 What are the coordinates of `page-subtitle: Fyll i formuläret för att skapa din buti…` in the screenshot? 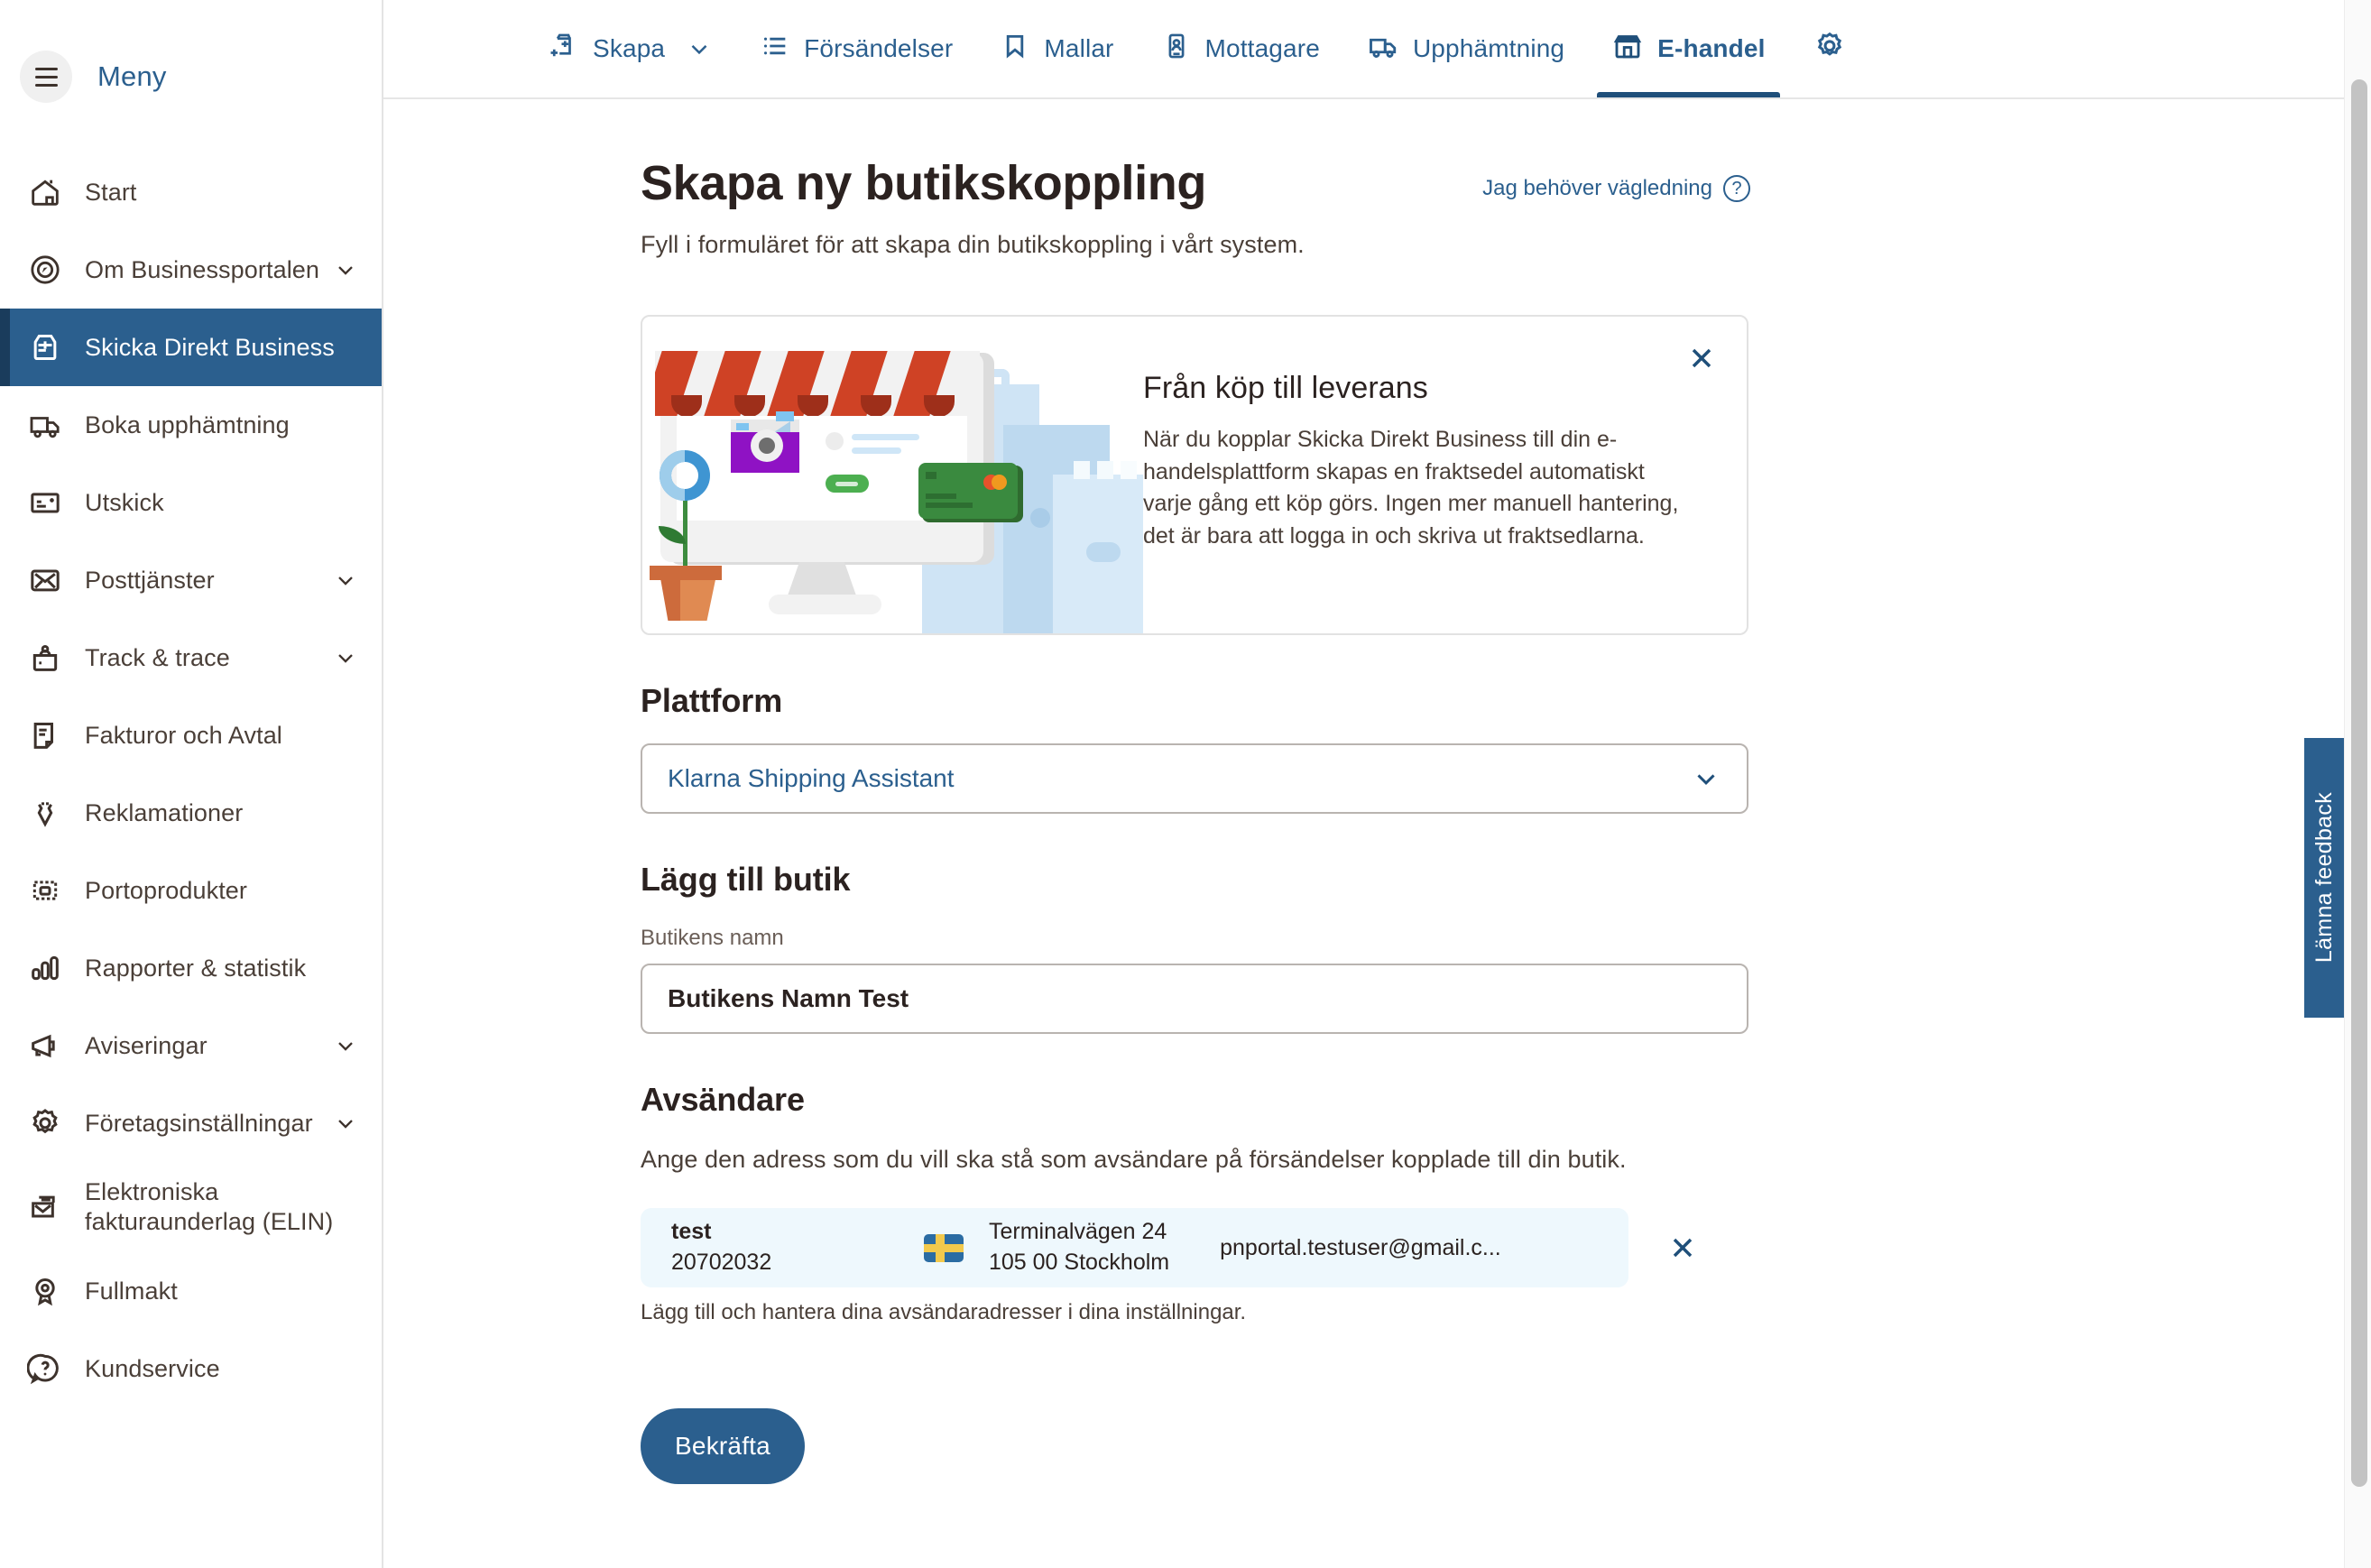 It's located at (973, 244).